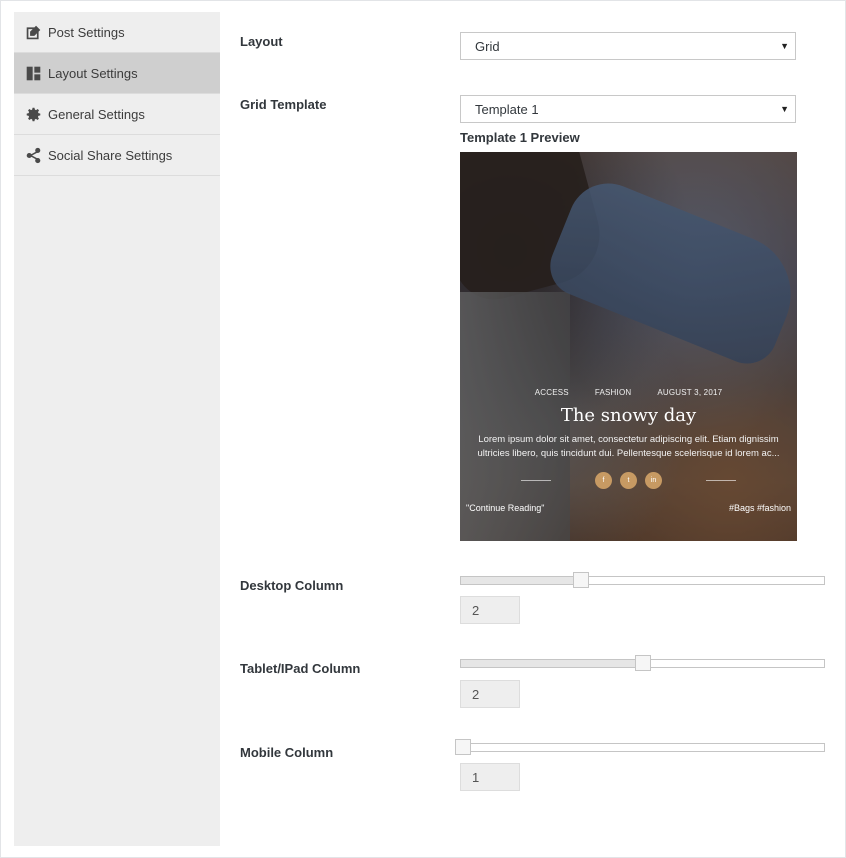 This screenshot has width=846, height=858. What do you see at coordinates (551, 392) in the screenshot?
I see `preview-meta-category: ACCESS` at bounding box center [551, 392].